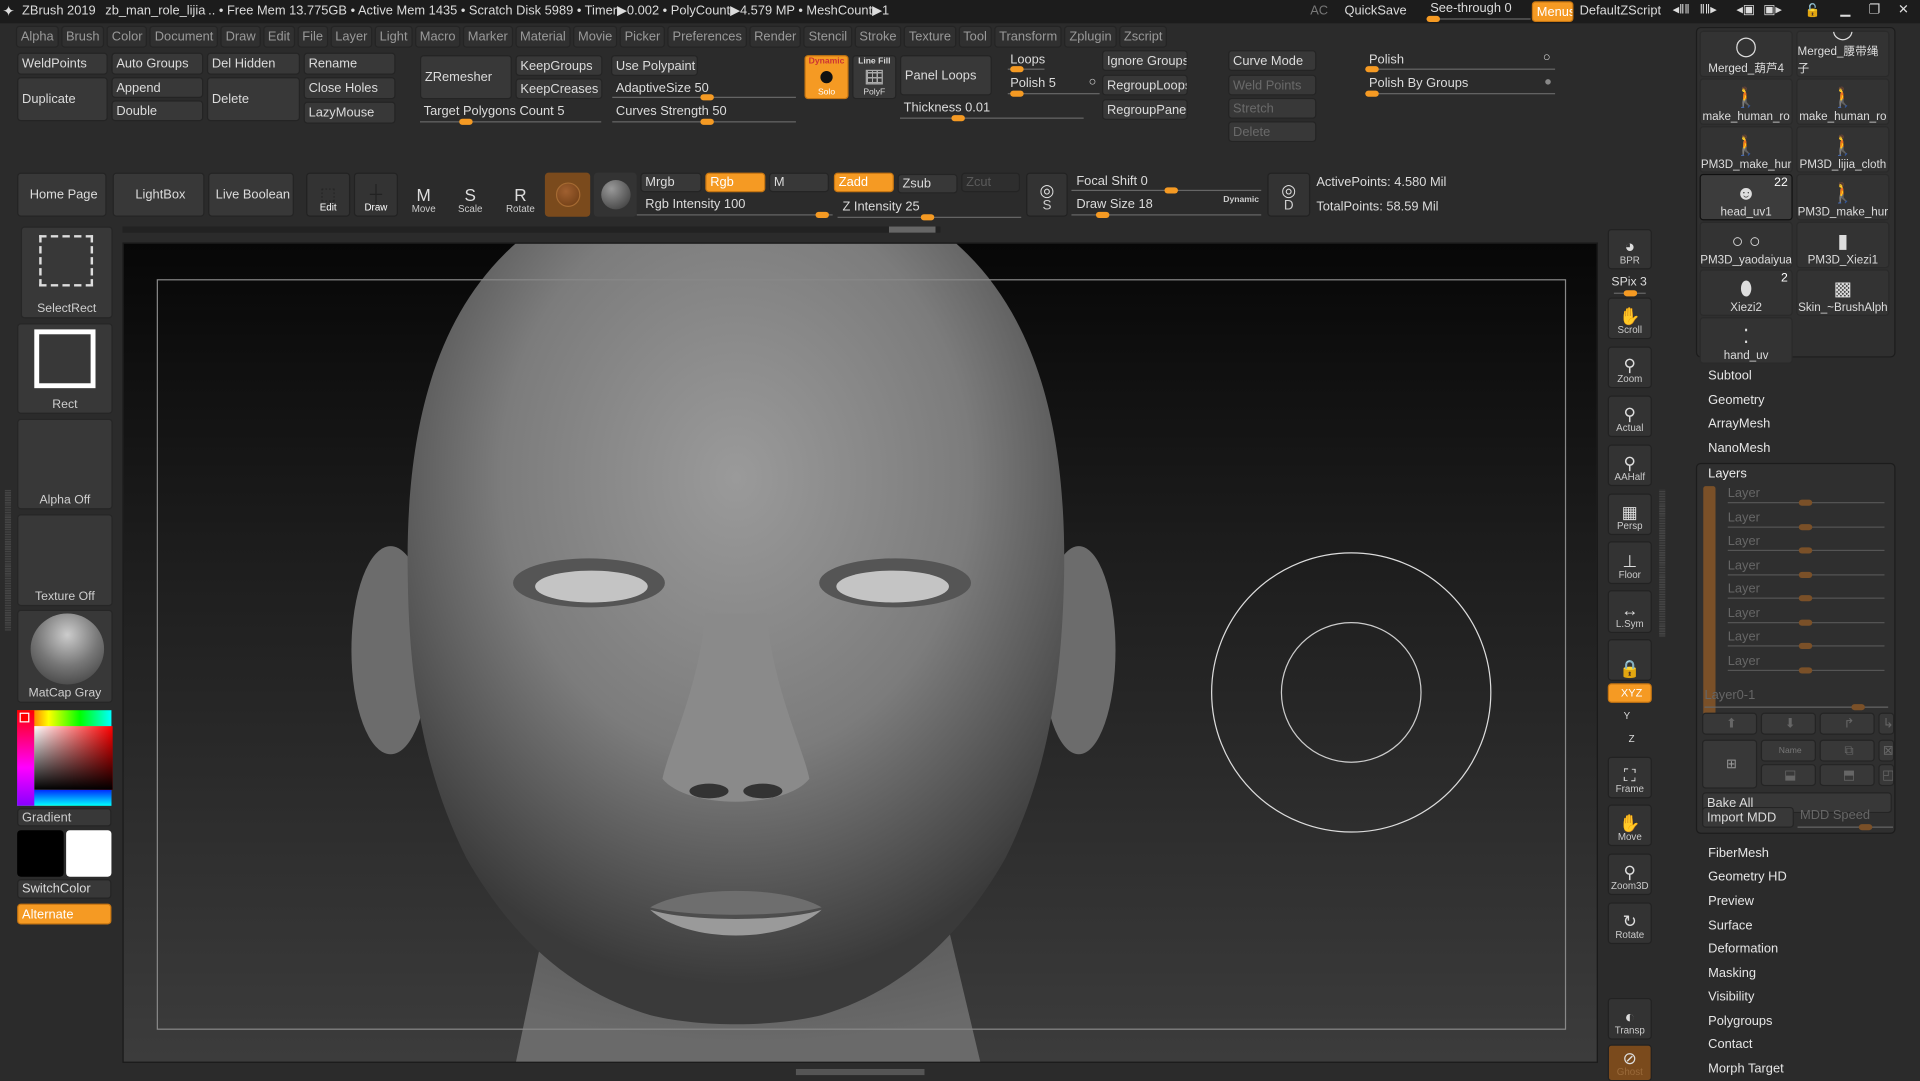 The width and height of the screenshot is (1920, 1081). I want to click on layout-left-icon: ◂▣, so click(1745, 9).